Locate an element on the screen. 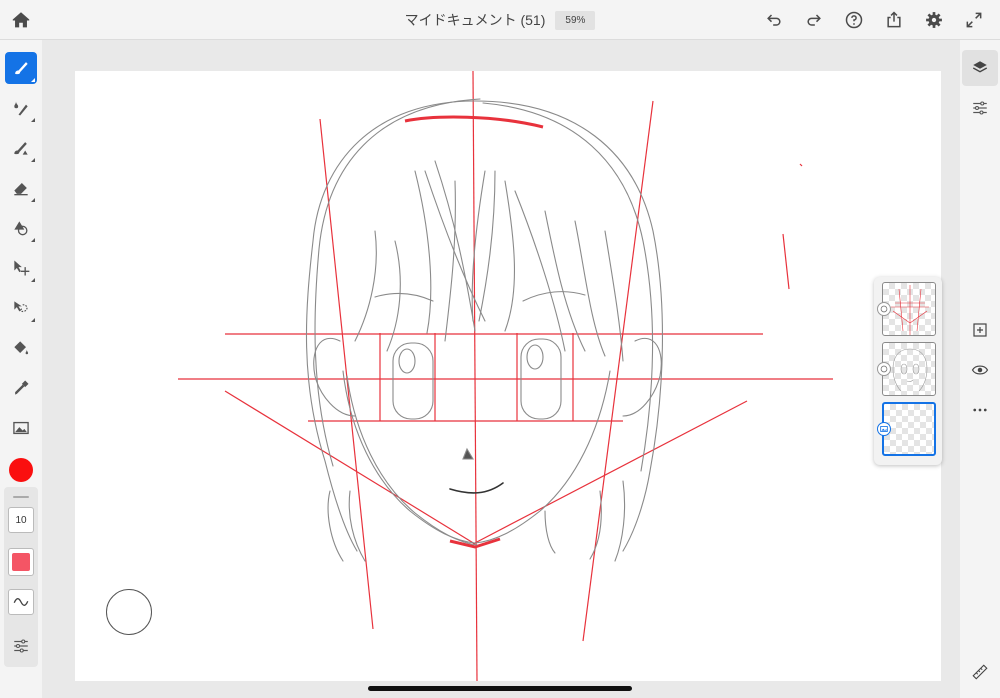 The image size is (1000, 698). image-tool is located at coordinates (21, 428).